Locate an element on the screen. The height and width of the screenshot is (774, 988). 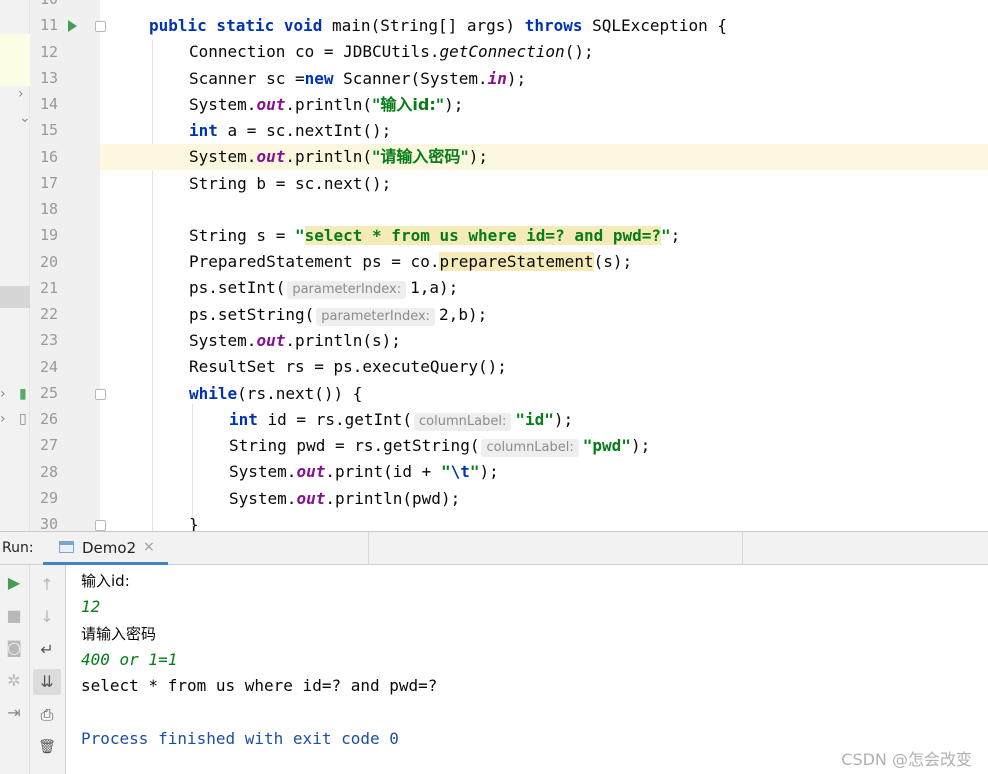
gutter-row: 27 is located at coordinates (65, 446).